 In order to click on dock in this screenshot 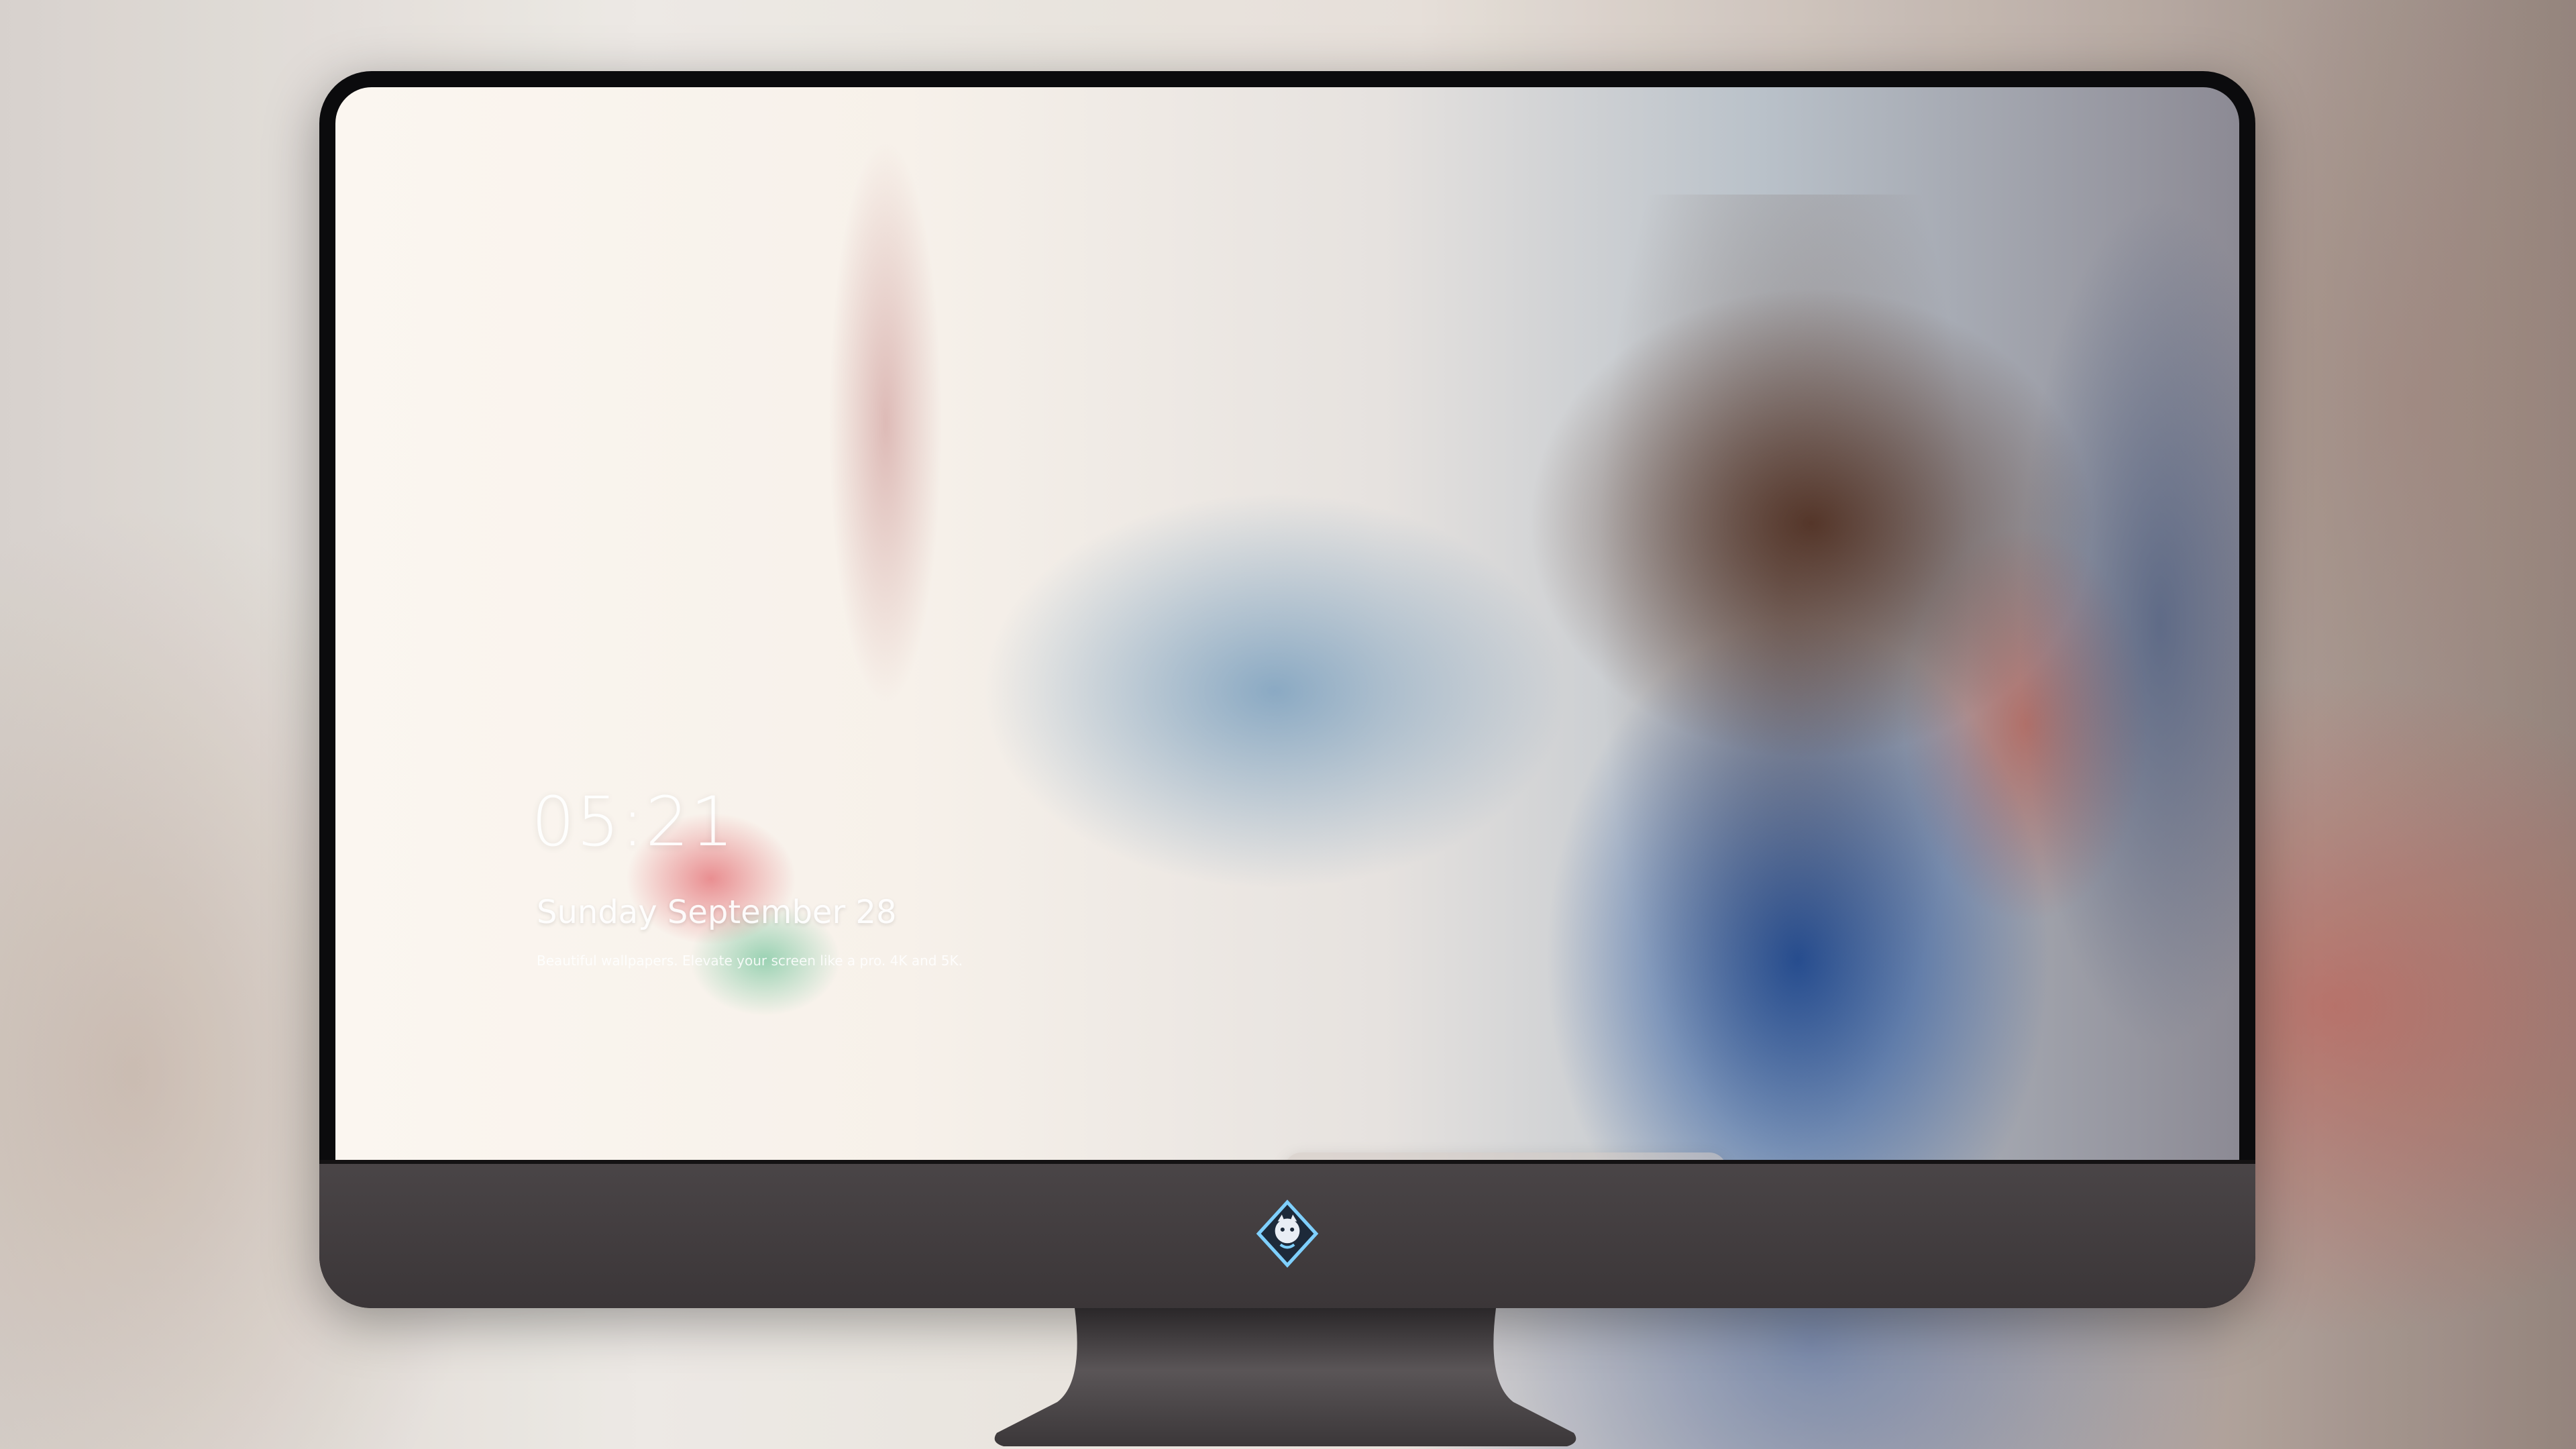, I will do `click(1505, 1156)`.